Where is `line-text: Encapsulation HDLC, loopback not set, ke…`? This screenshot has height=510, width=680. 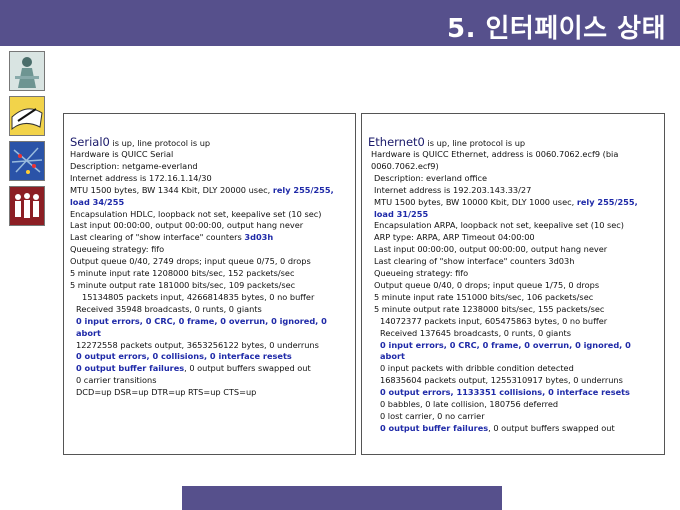 line-text: Encapsulation HDLC, loopback not set, ke… is located at coordinates (196, 213).